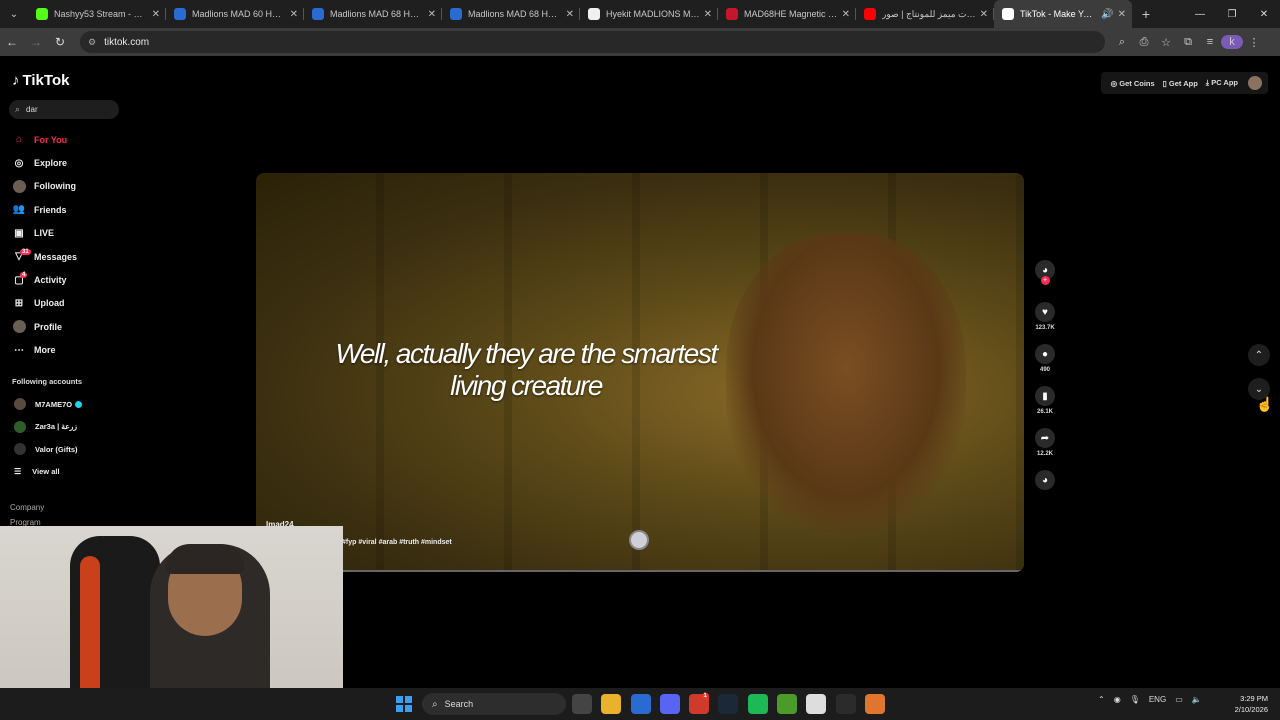 Image resolution: width=1280 pixels, height=720 pixels. Describe the element at coordinates (1157, 699) in the screenshot. I see `language-indicator: ENG` at that location.